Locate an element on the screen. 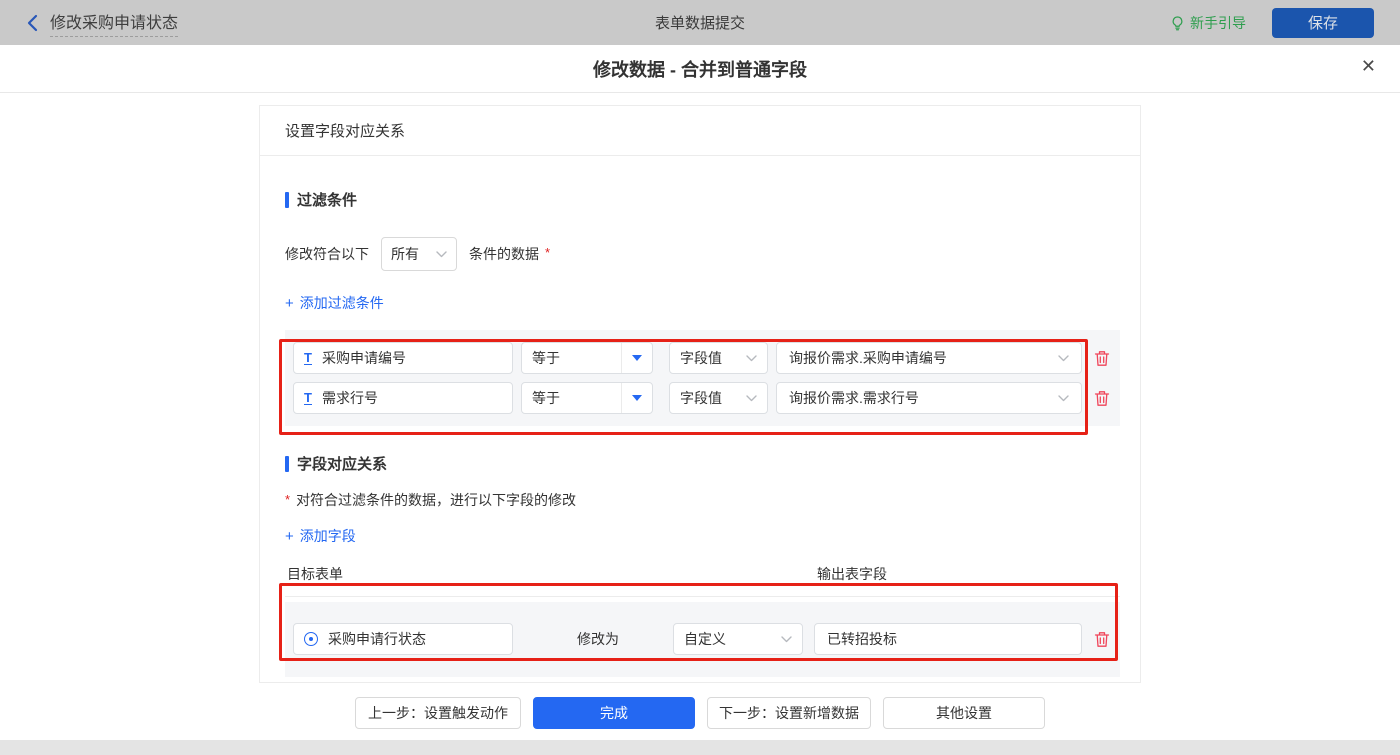 This screenshot has width=1400, height=755. radio-field-icon is located at coordinates (311, 639).